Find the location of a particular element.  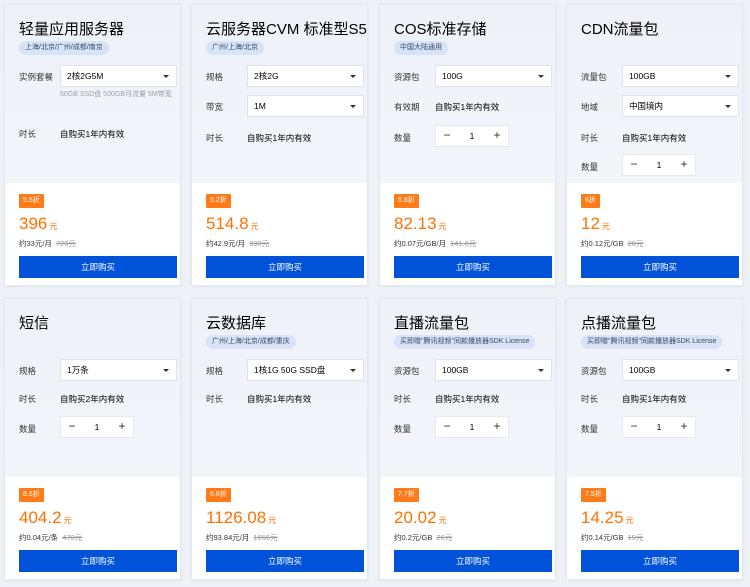

original-price: 470元 is located at coordinates (72, 537).